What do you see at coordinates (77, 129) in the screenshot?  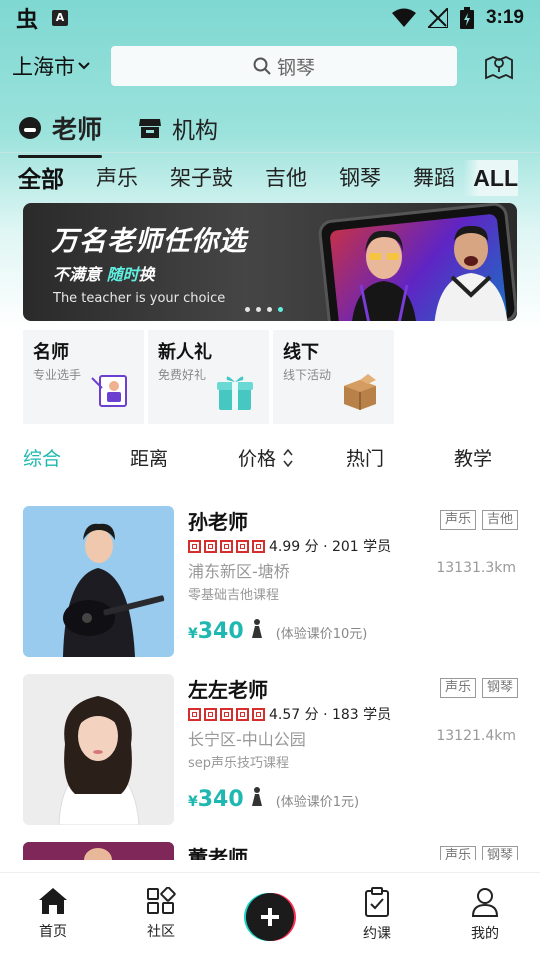 I see `tab-teacher-label: 老师` at bounding box center [77, 129].